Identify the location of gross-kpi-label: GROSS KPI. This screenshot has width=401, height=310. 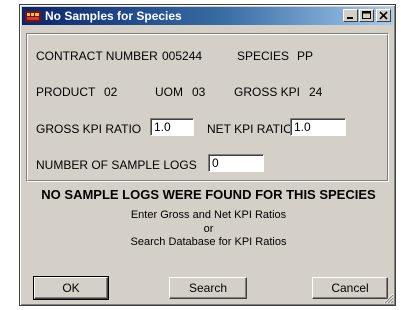
(267, 92).